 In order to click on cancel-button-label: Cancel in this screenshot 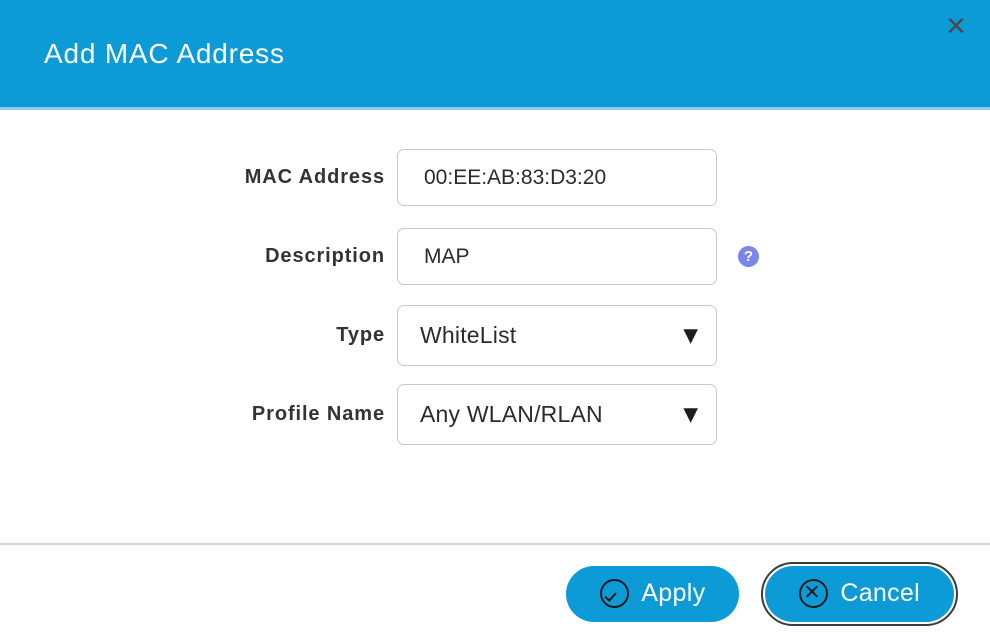, I will do `click(880, 593)`.